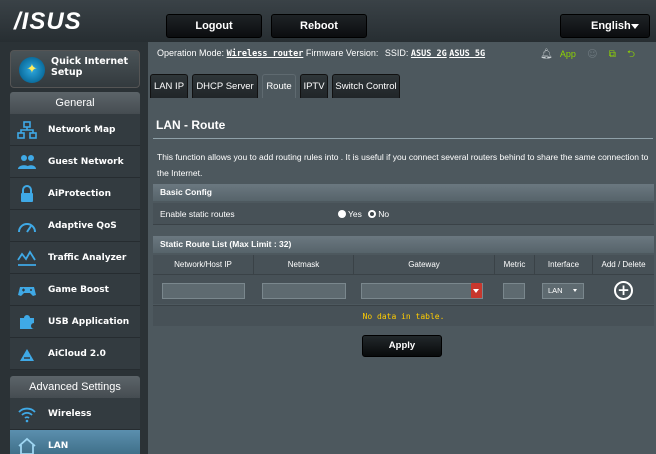 This screenshot has height=454, width=656. Describe the element at coordinates (568, 54) in the screenshot. I see `app-link: App` at that location.